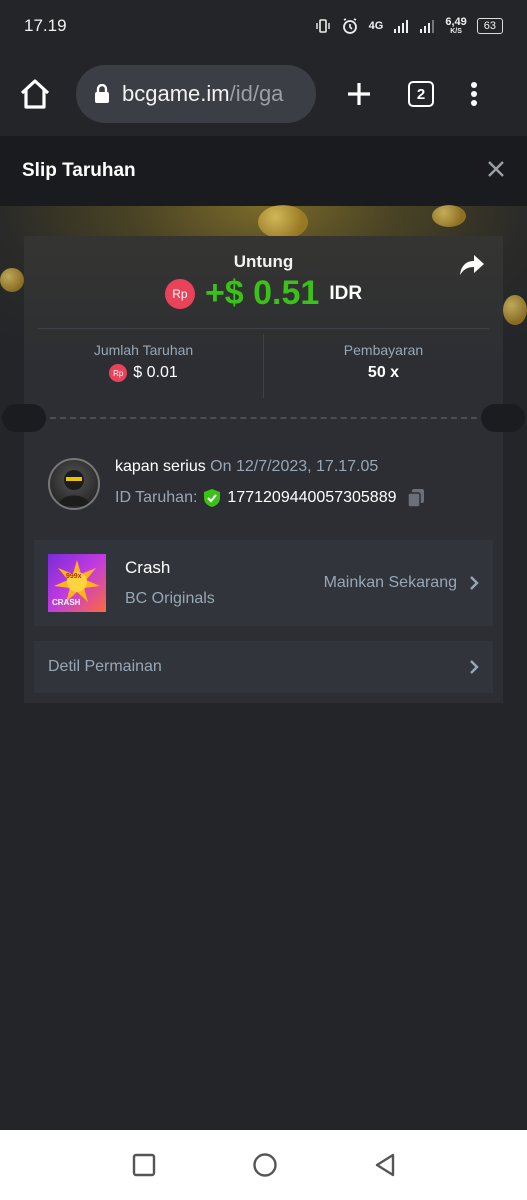 Image resolution: width=527 pixels, height=1200 pixels. Describe the element at coordinates (415, 498) in the screenshot. I see `copy-icon` at that location.